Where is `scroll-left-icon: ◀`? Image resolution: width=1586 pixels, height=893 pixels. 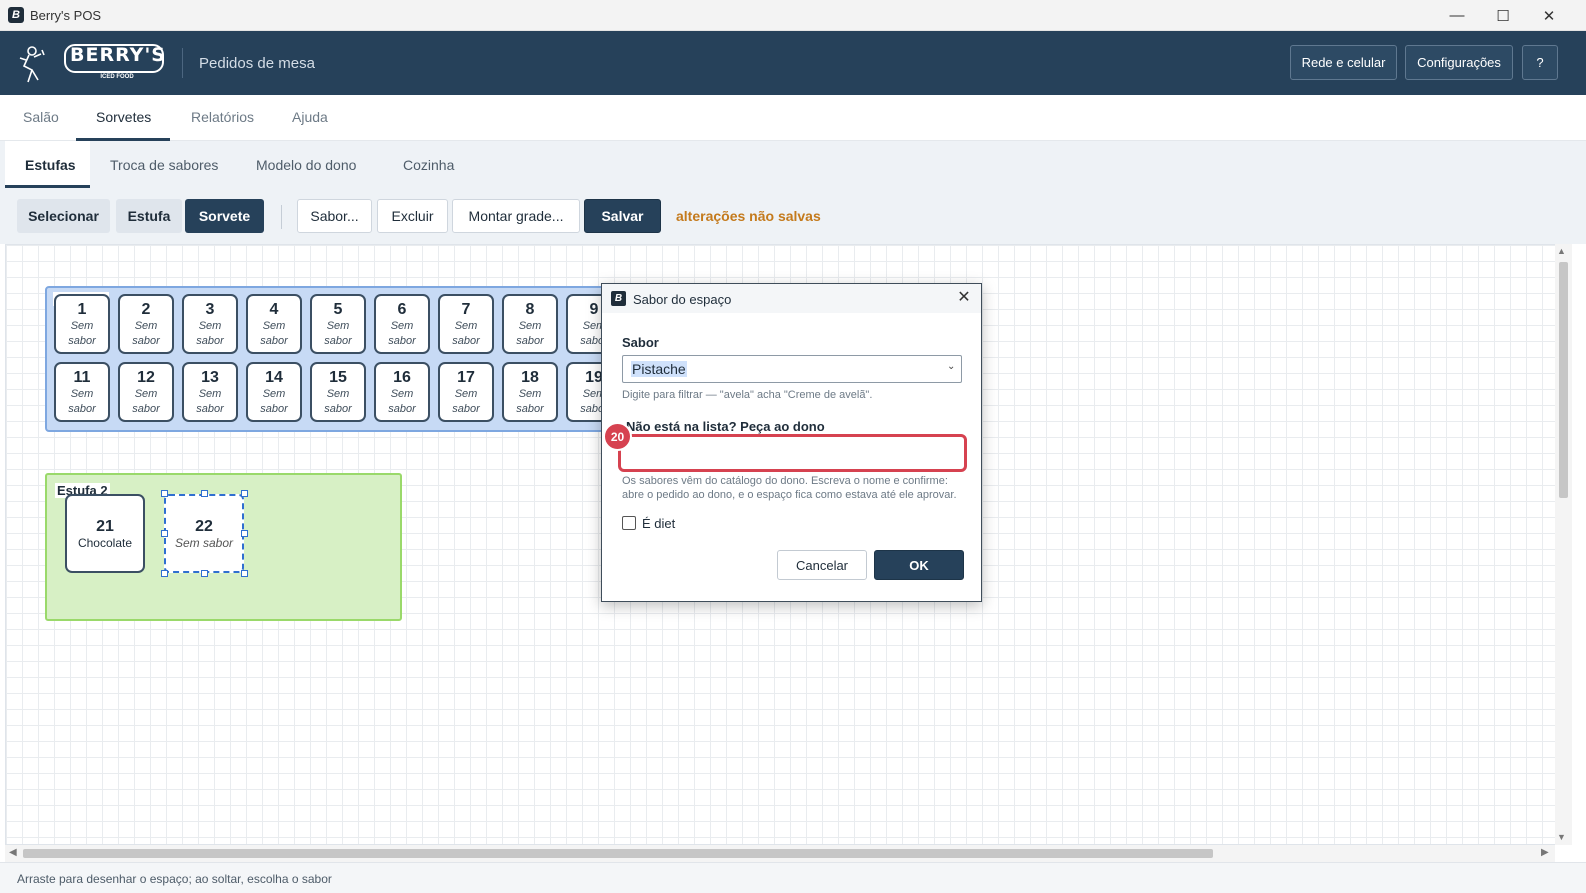
scroll-left-icon: ◀ is located at coordinates (13, 852).